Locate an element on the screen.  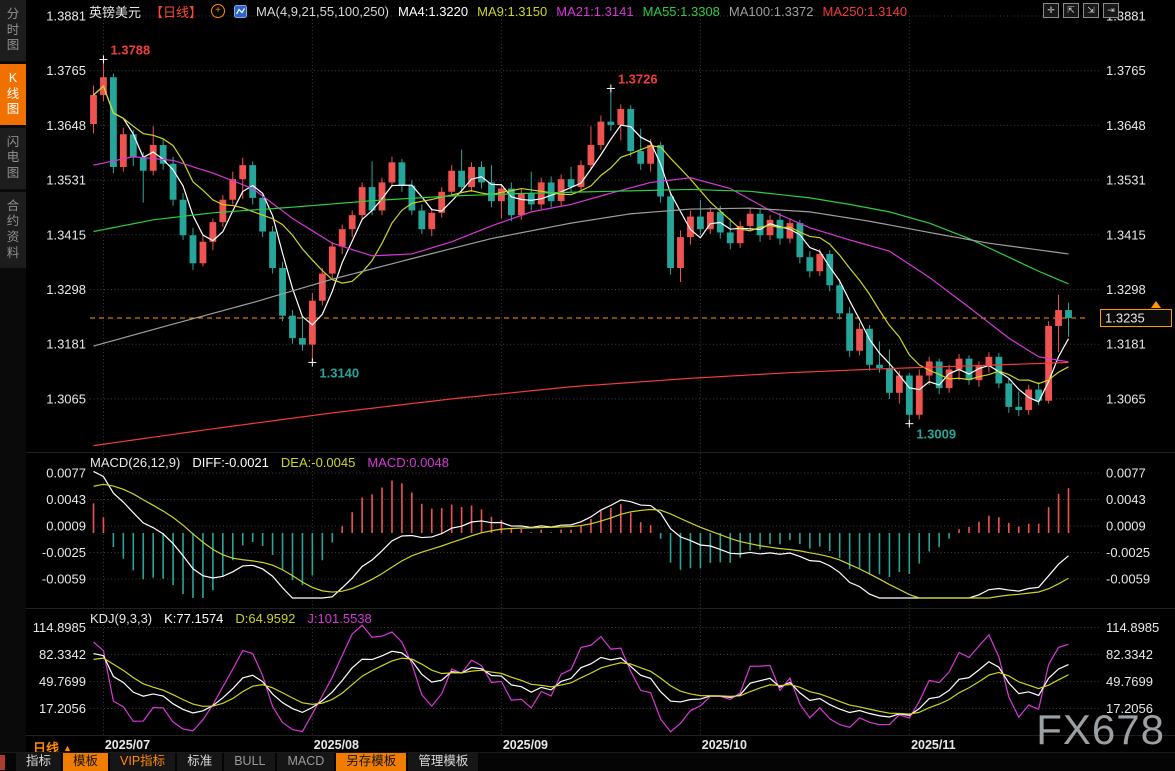
current-price-tag: 1.3235 is located at coordinates (1125, 318).